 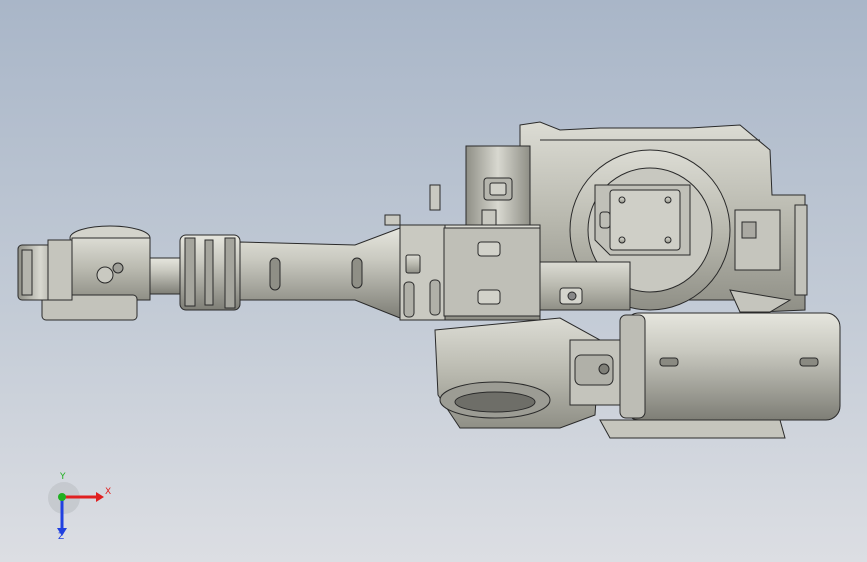 I want to click on x-axis-label: X, so click(x=108, y=492).